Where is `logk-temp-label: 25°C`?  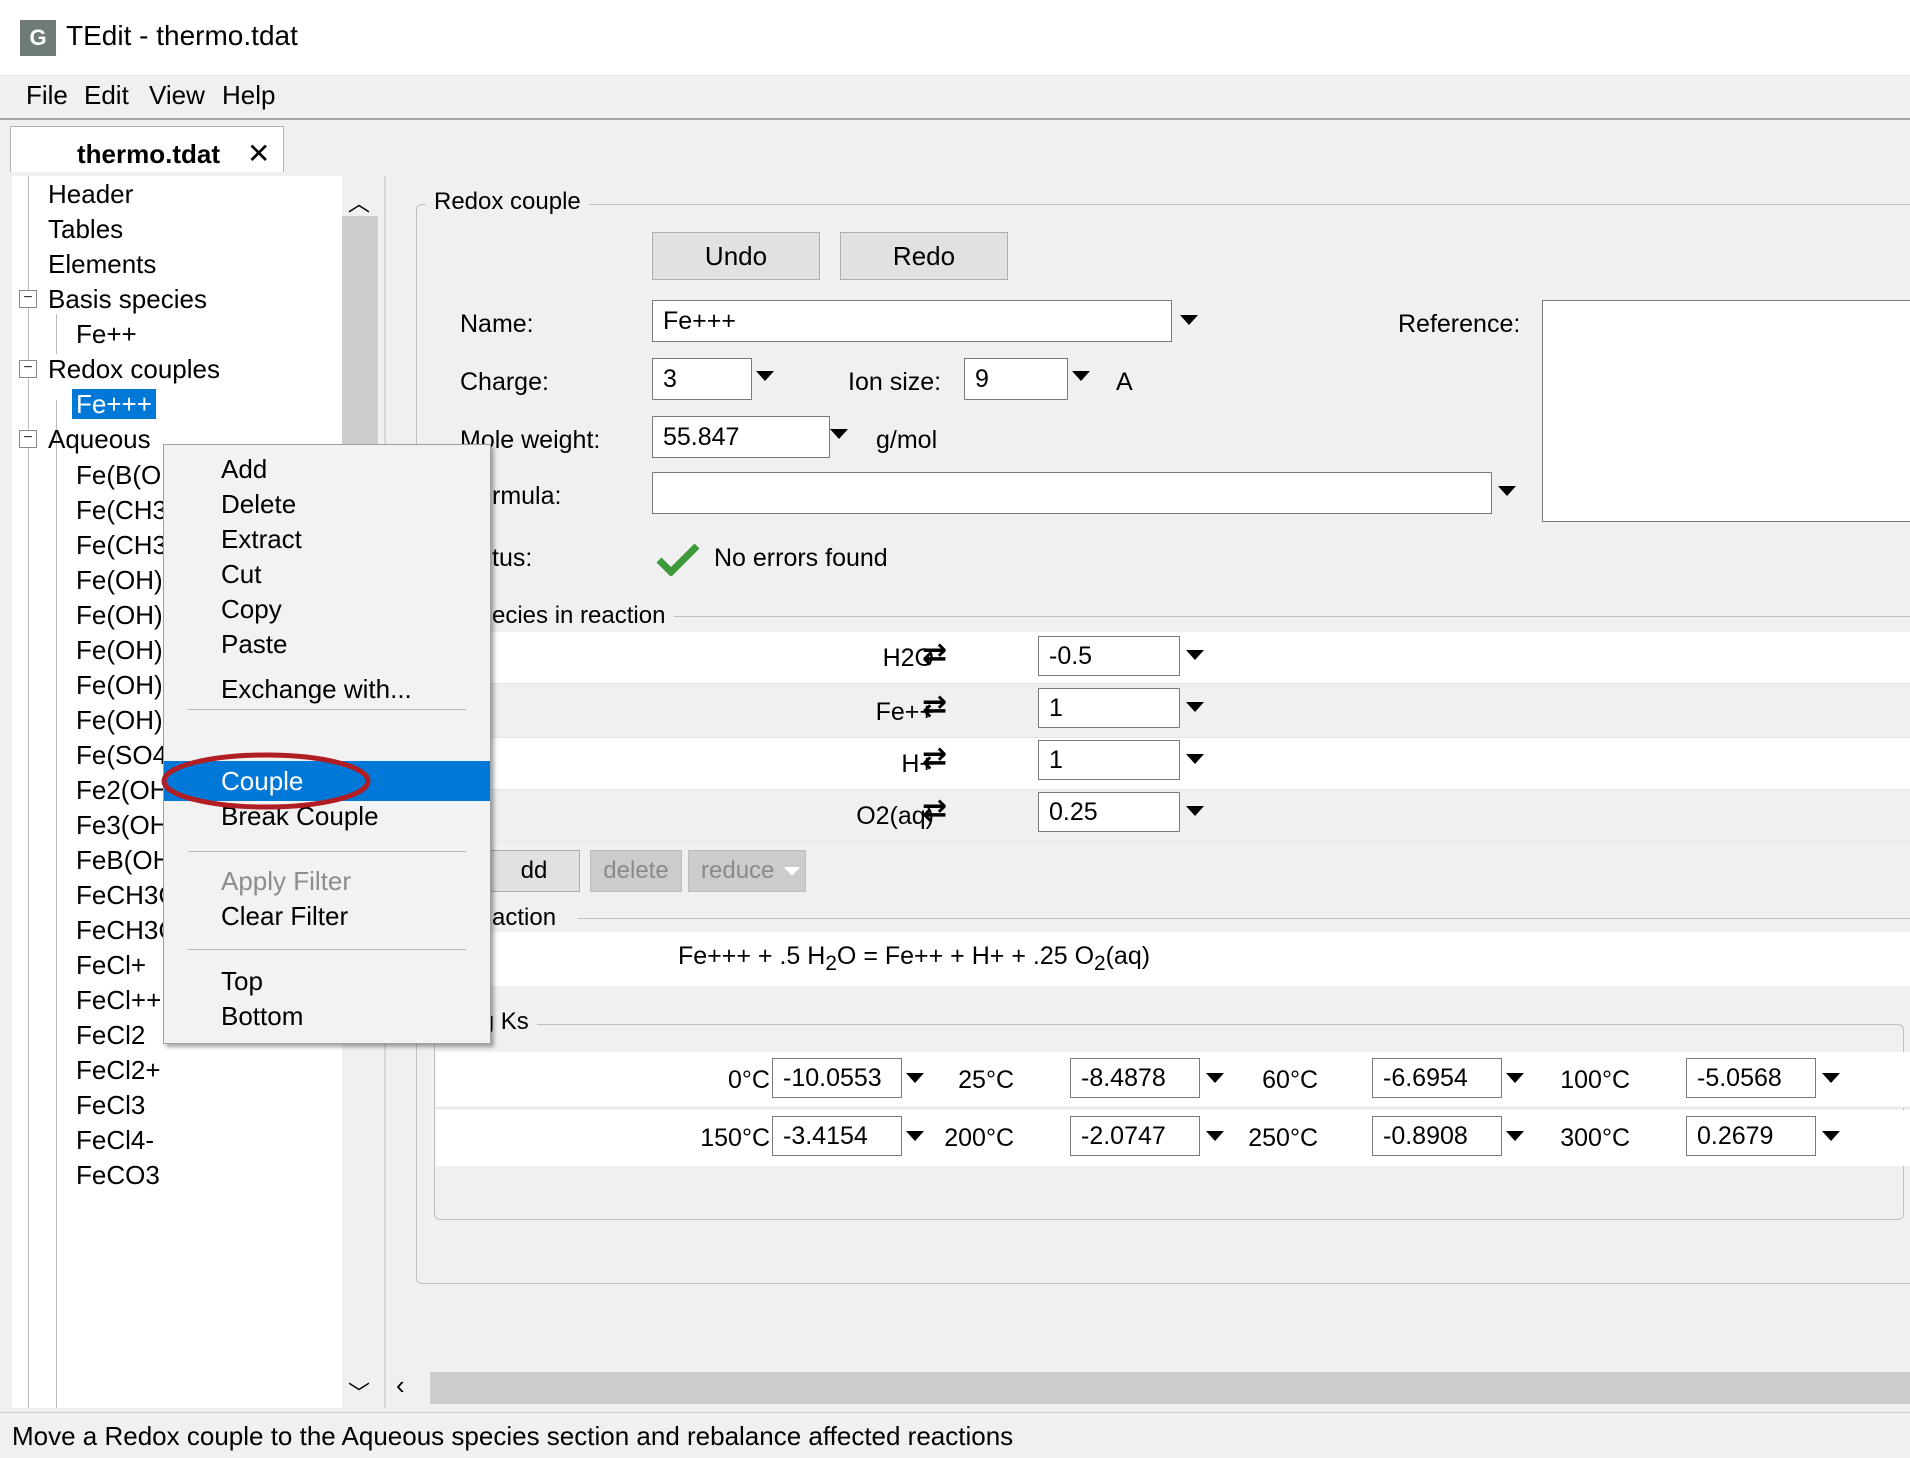 logk-temp-label: 25°C is located at coordinates (986, 1080).